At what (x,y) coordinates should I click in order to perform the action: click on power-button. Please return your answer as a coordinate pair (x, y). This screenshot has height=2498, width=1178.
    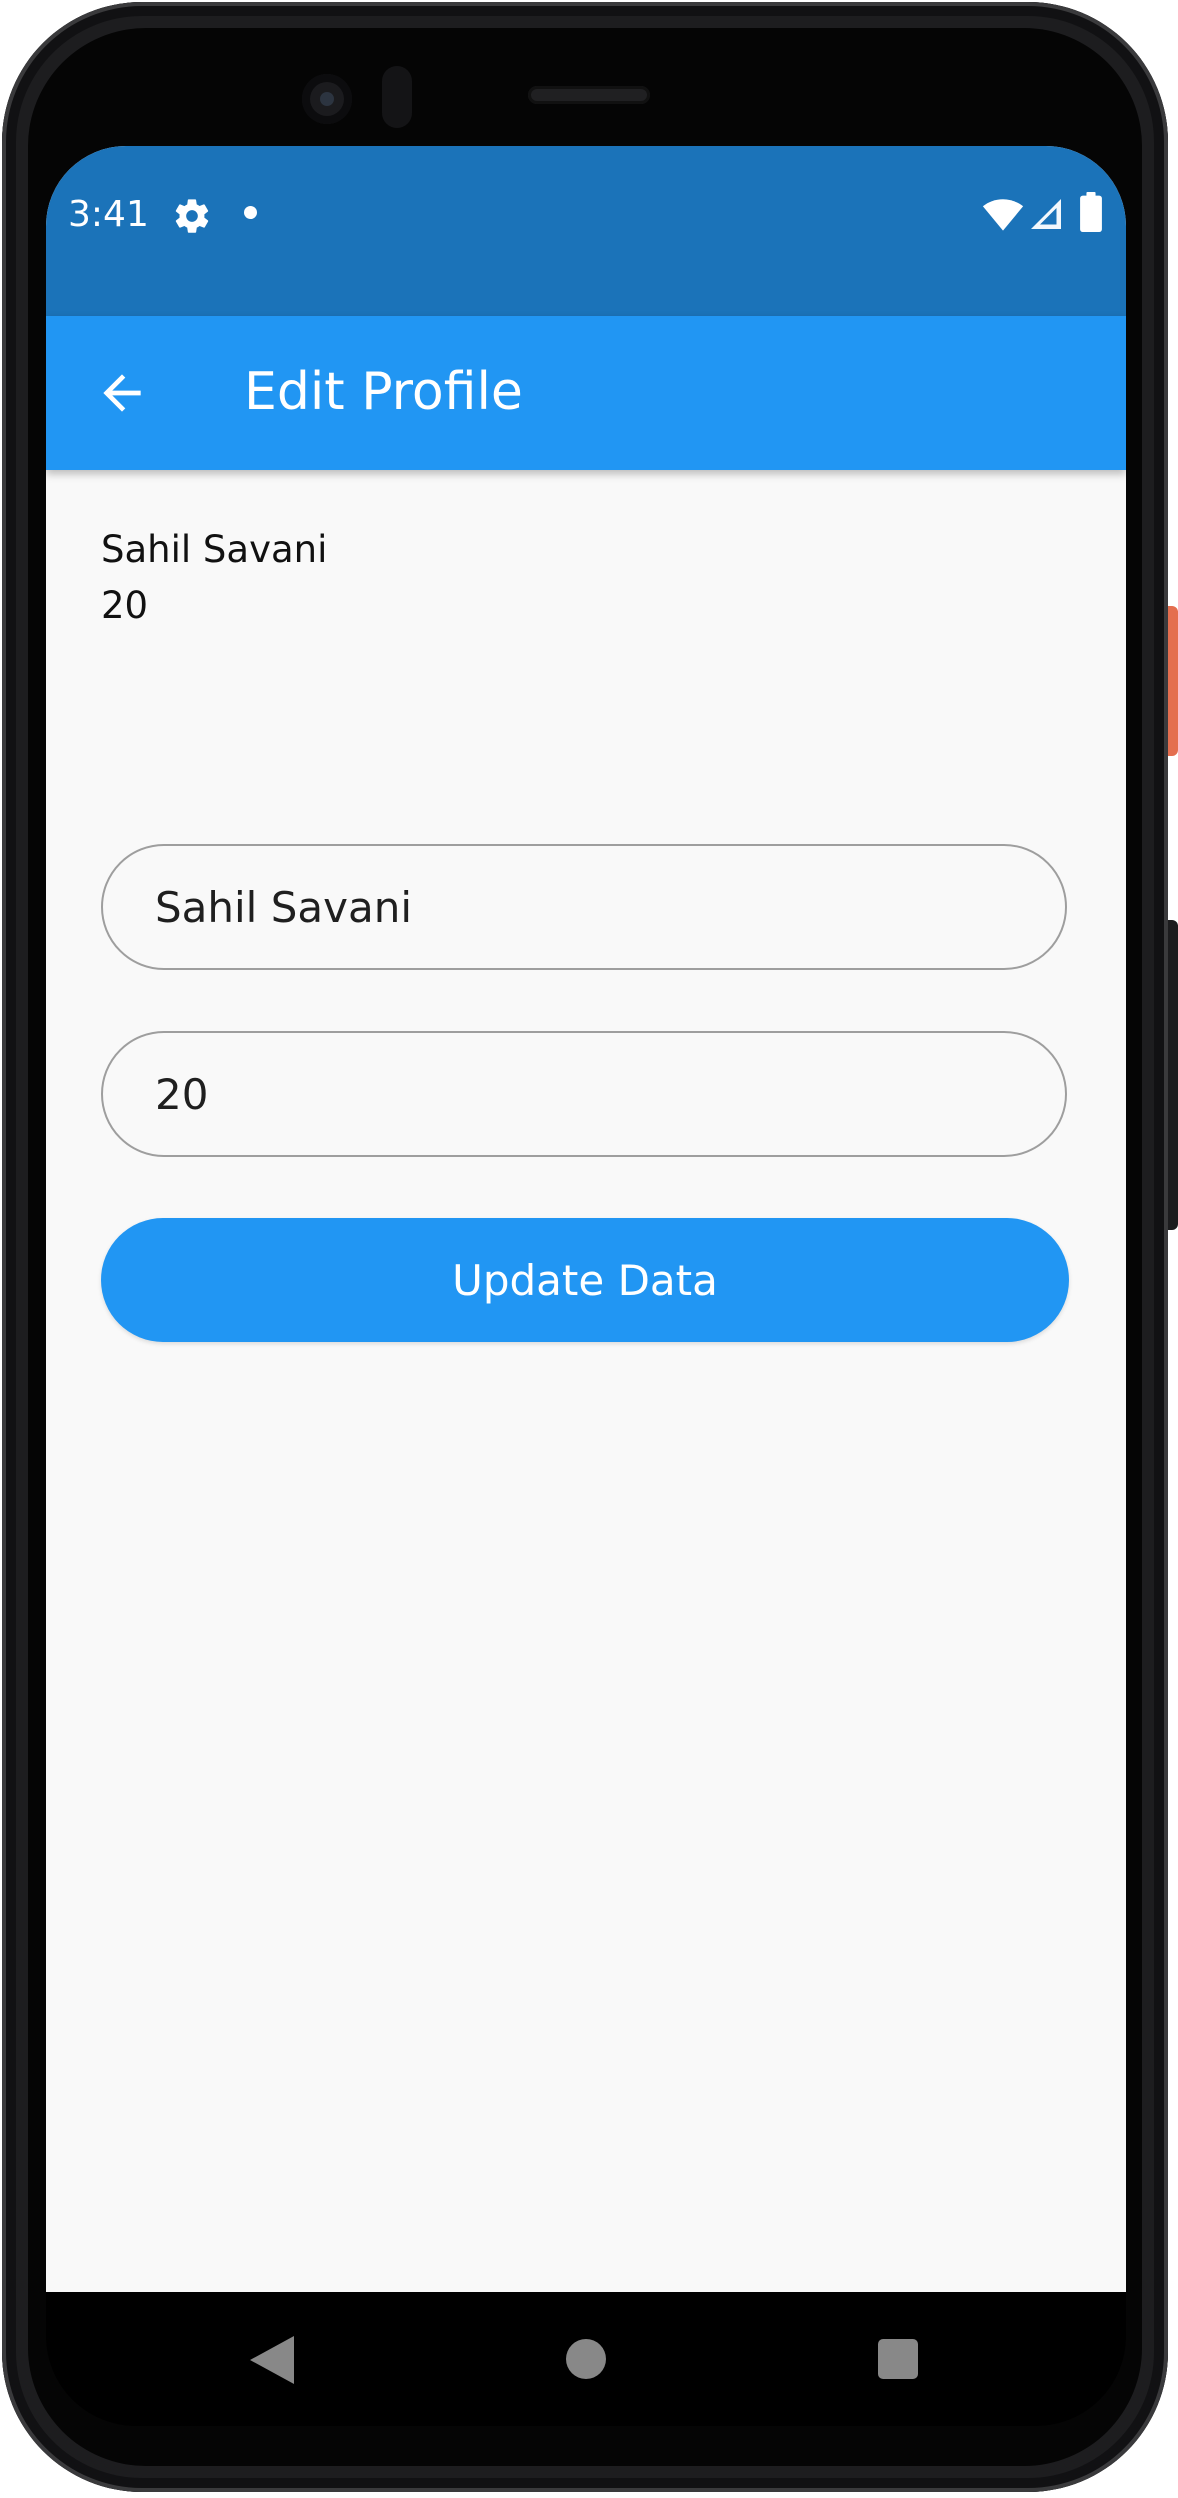
    Looking at the image, I should click on (1173, 681).